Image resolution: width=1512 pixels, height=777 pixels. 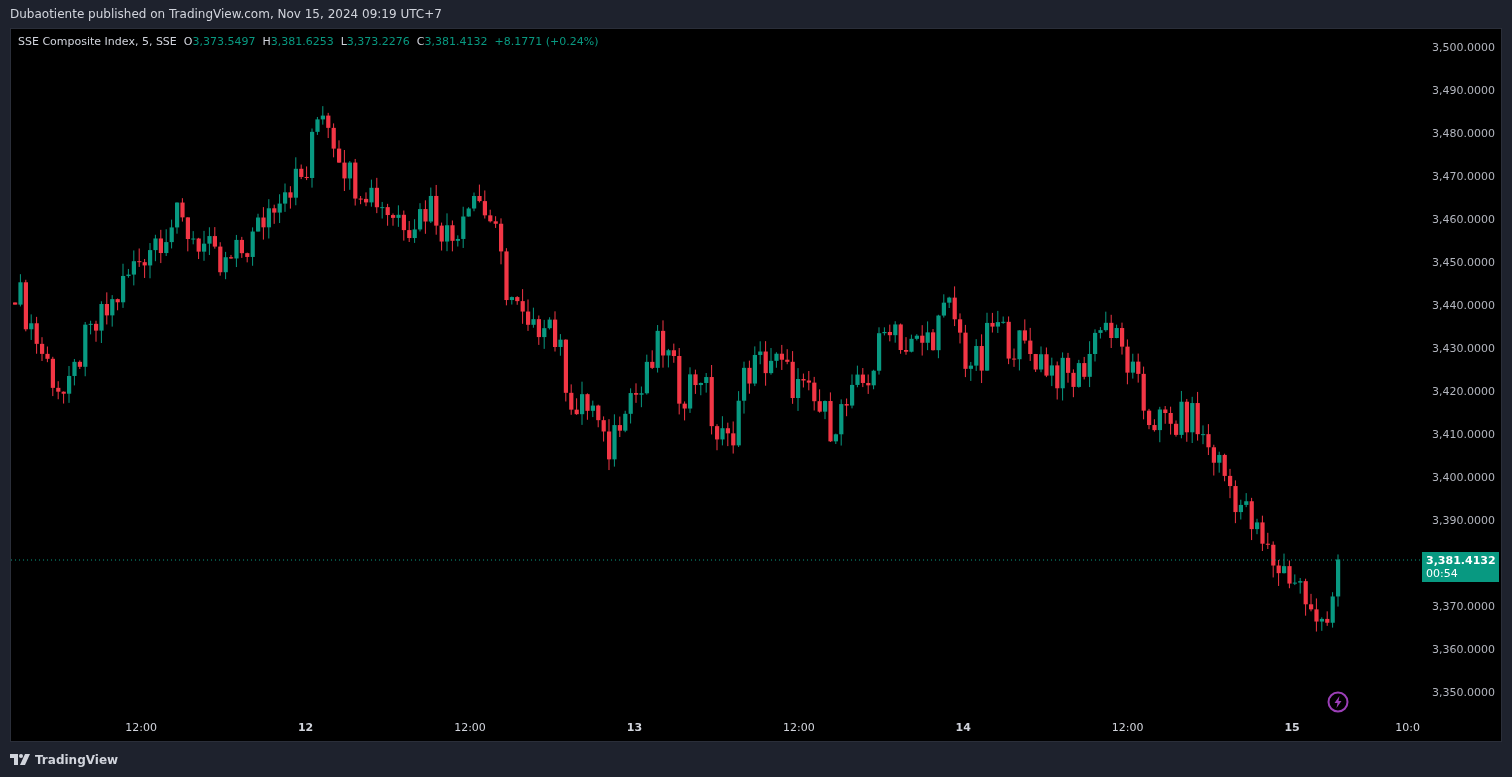 I want to click on time-label: 13, so click(x=634, y=727).